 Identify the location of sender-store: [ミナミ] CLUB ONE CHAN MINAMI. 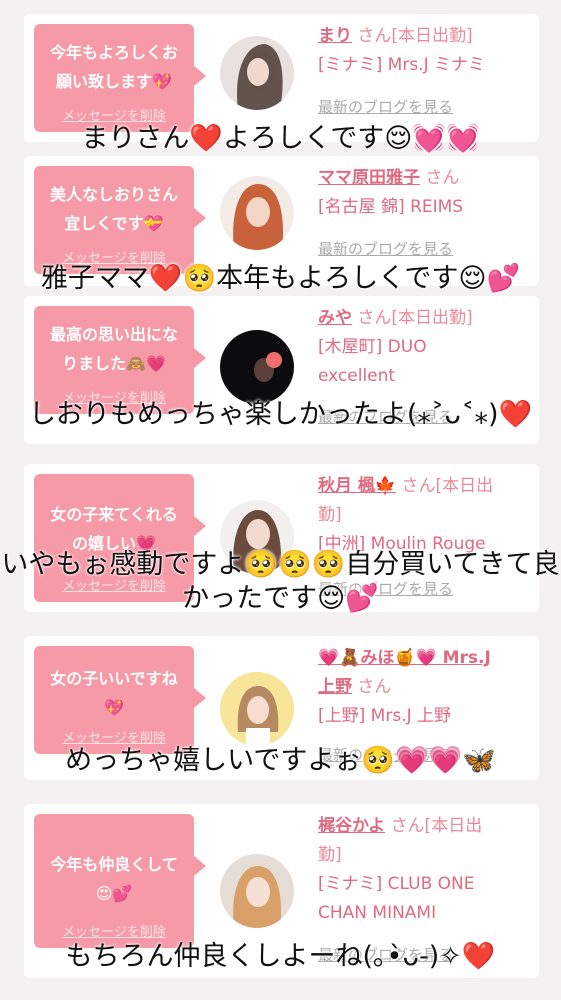
(396, 898).